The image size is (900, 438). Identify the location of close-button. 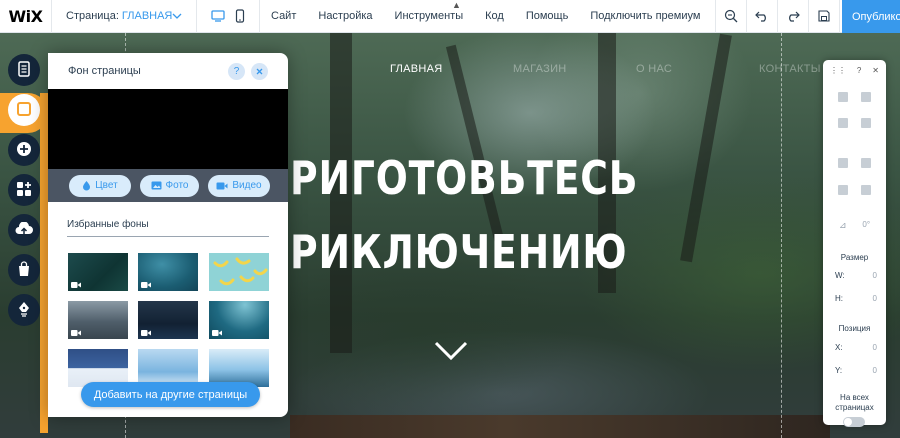
(259, 71).